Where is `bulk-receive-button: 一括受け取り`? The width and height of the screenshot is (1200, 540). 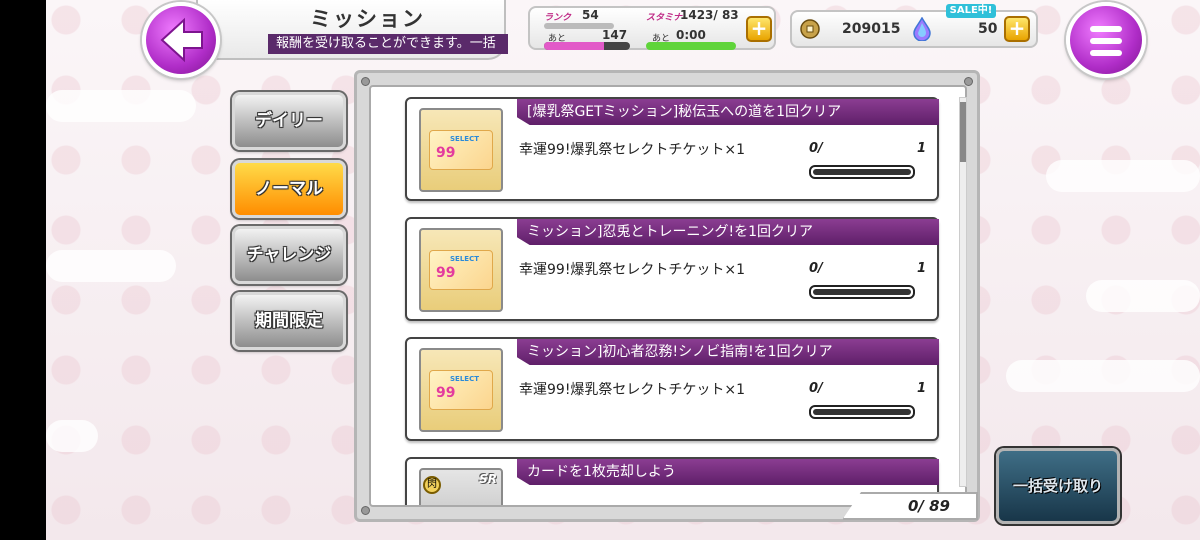
bulk-receive-button: 一括受け取り is located at coordinates (1058, 486).